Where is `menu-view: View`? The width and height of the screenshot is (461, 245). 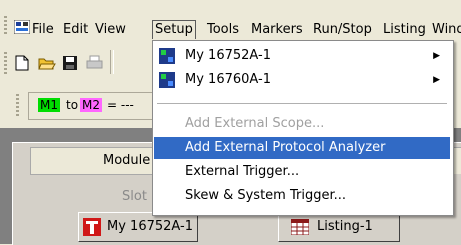
menu-view: View is located at coordinates (110, 30).